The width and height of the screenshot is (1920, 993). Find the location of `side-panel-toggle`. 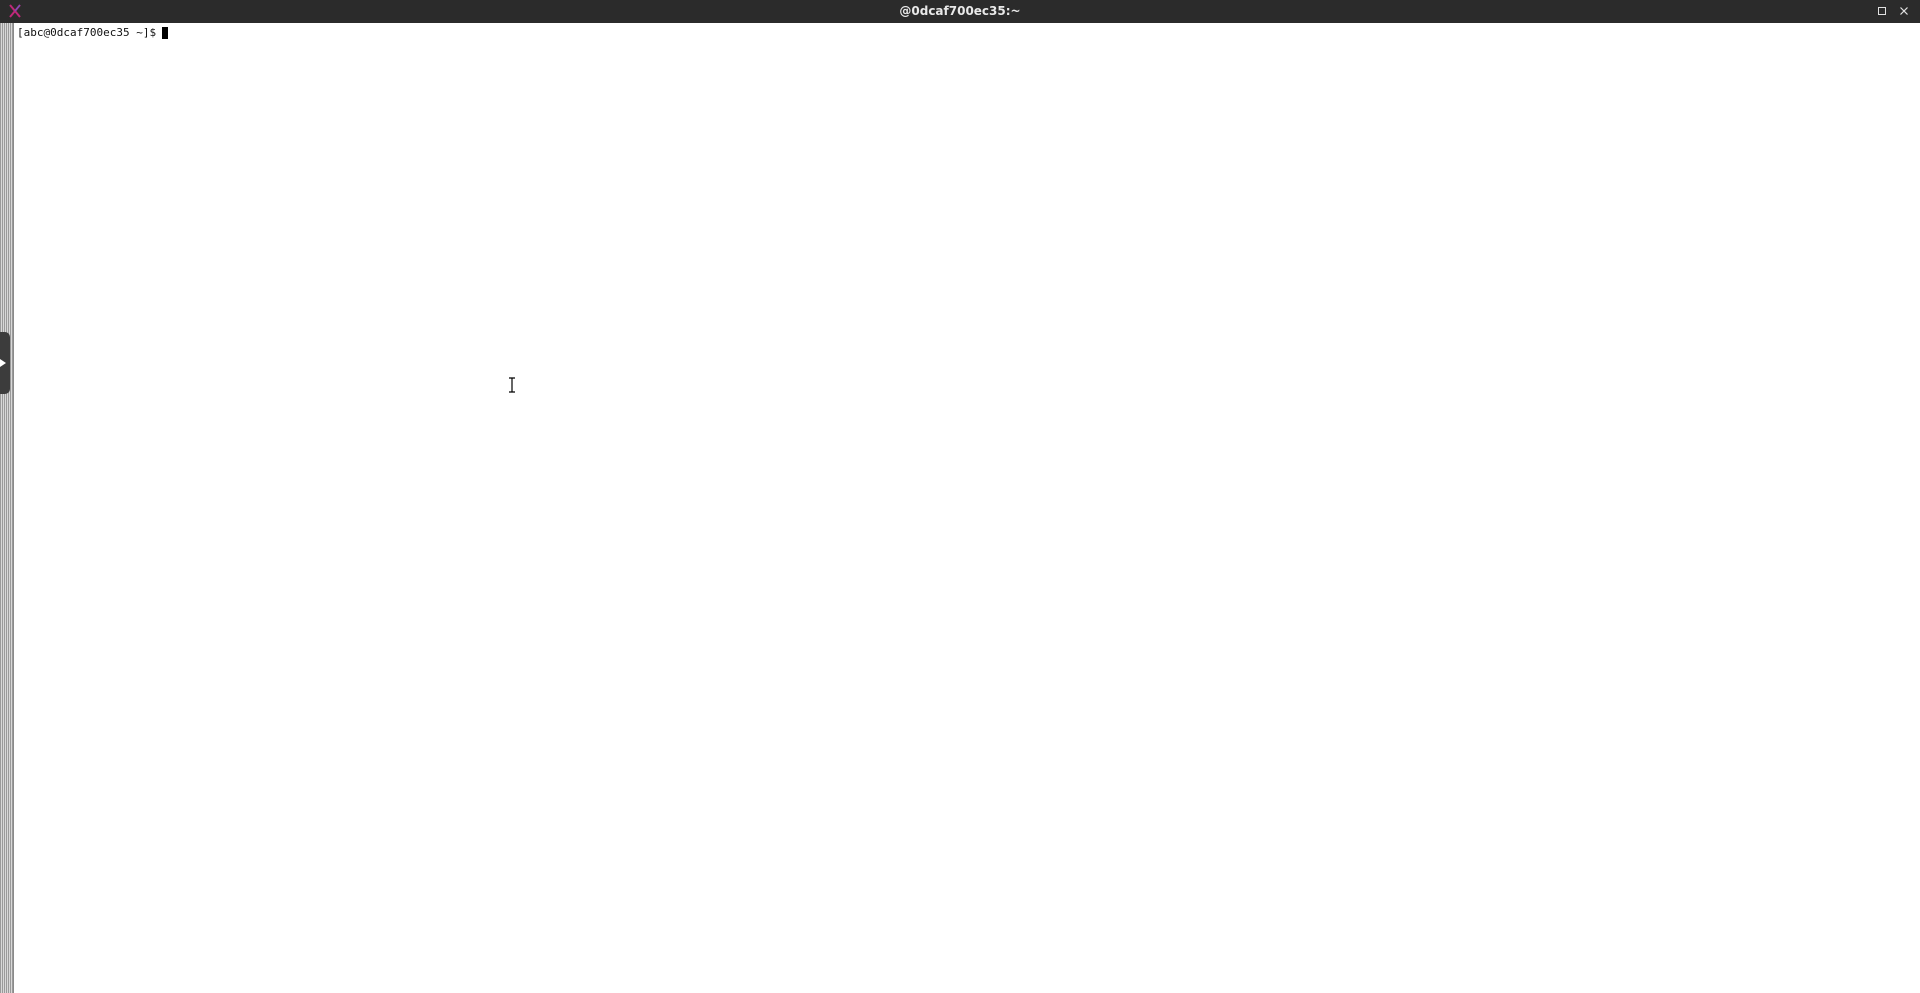

side-panel-toggle is located at coordinates (5, 363).